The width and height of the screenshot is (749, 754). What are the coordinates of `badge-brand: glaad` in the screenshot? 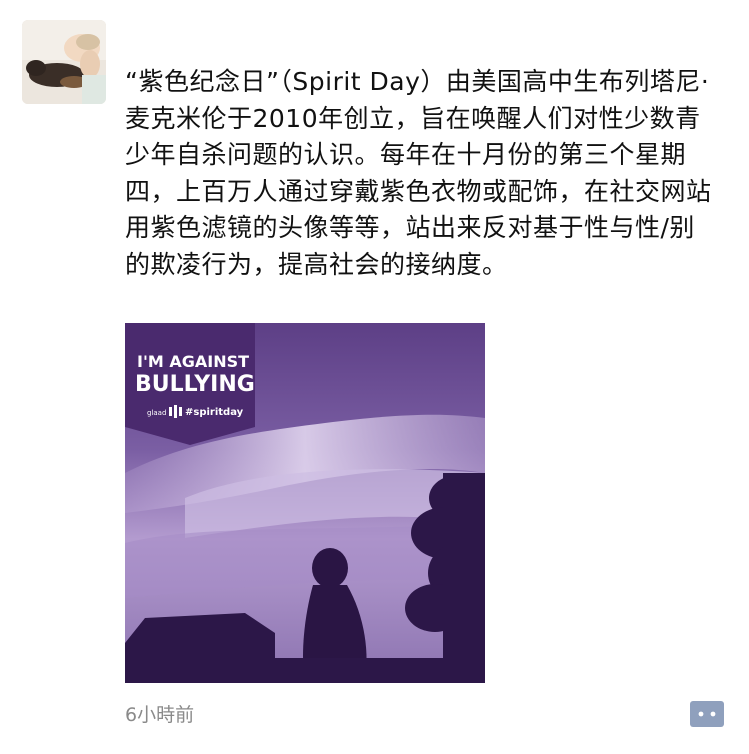 It's located at (156, 413).